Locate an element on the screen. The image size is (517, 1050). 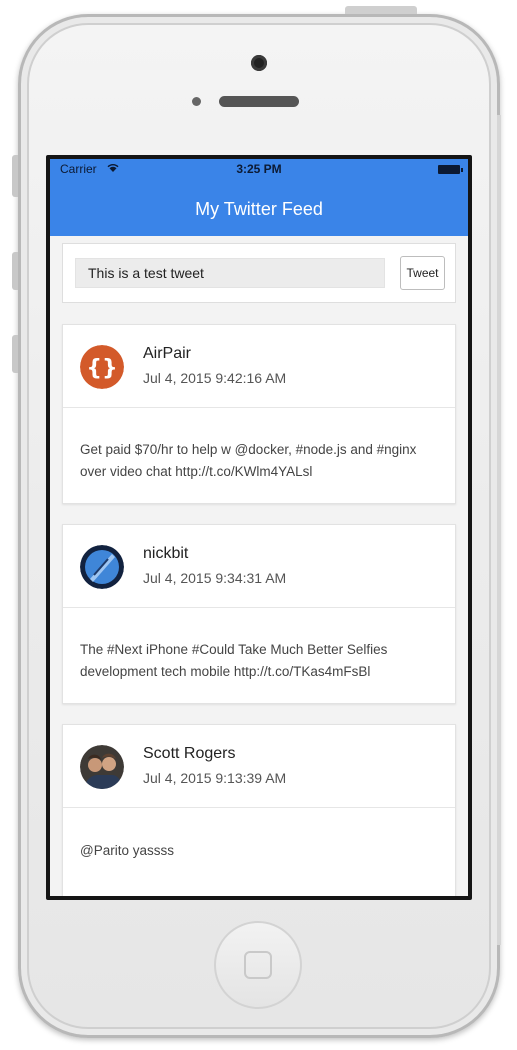
airpair-logo-icon: {} is located at coordinates (102, 367).